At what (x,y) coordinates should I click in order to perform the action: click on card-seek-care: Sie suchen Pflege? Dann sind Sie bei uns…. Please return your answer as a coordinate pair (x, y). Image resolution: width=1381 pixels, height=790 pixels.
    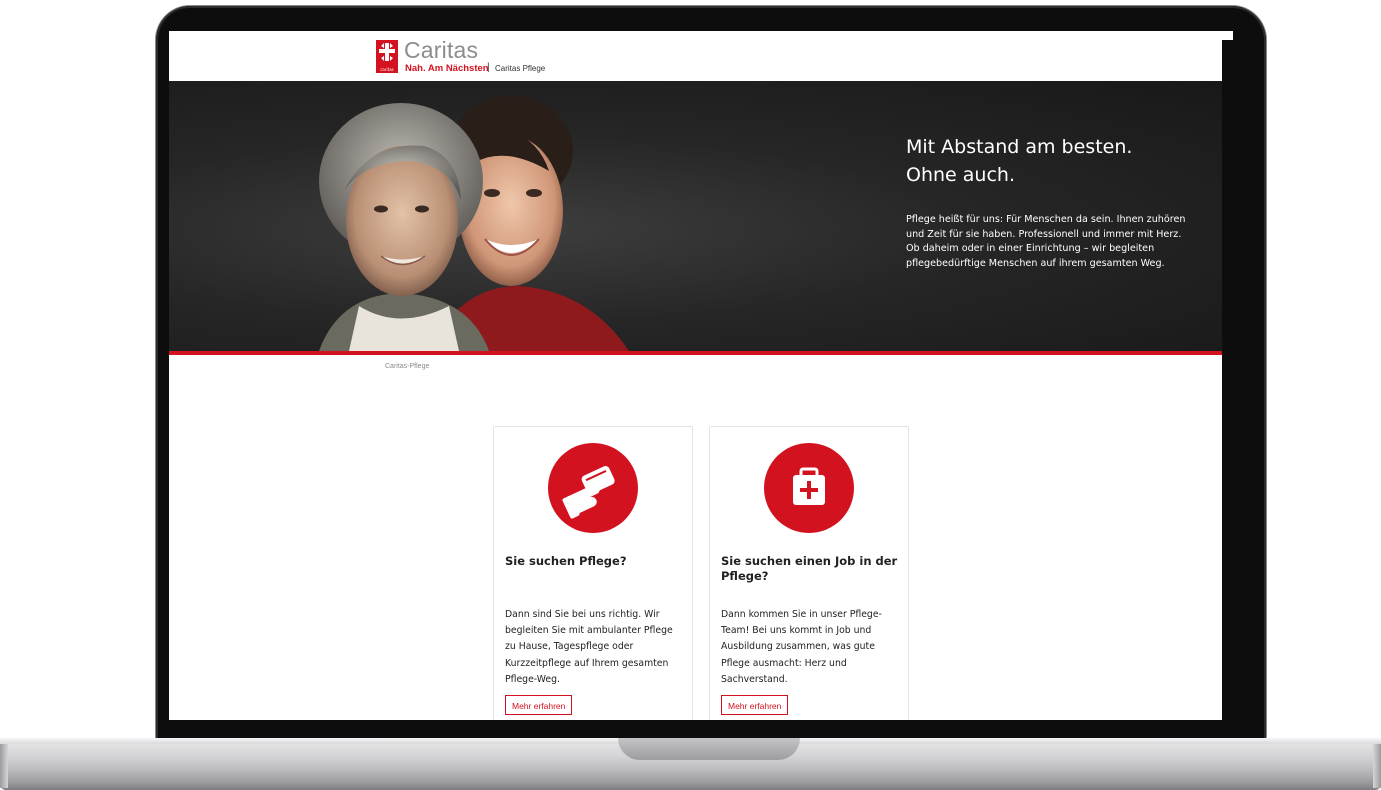
    Looking at the image, I should click on (593, 573).